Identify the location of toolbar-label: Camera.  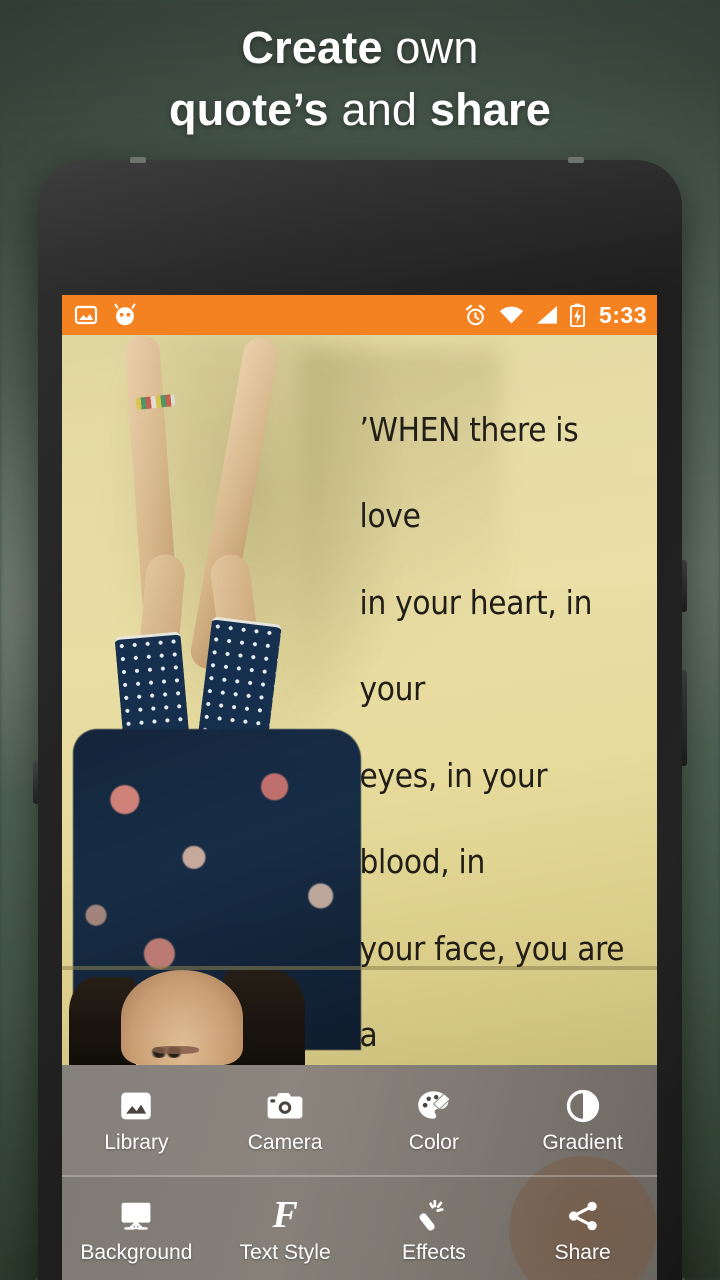
(285, 1142).